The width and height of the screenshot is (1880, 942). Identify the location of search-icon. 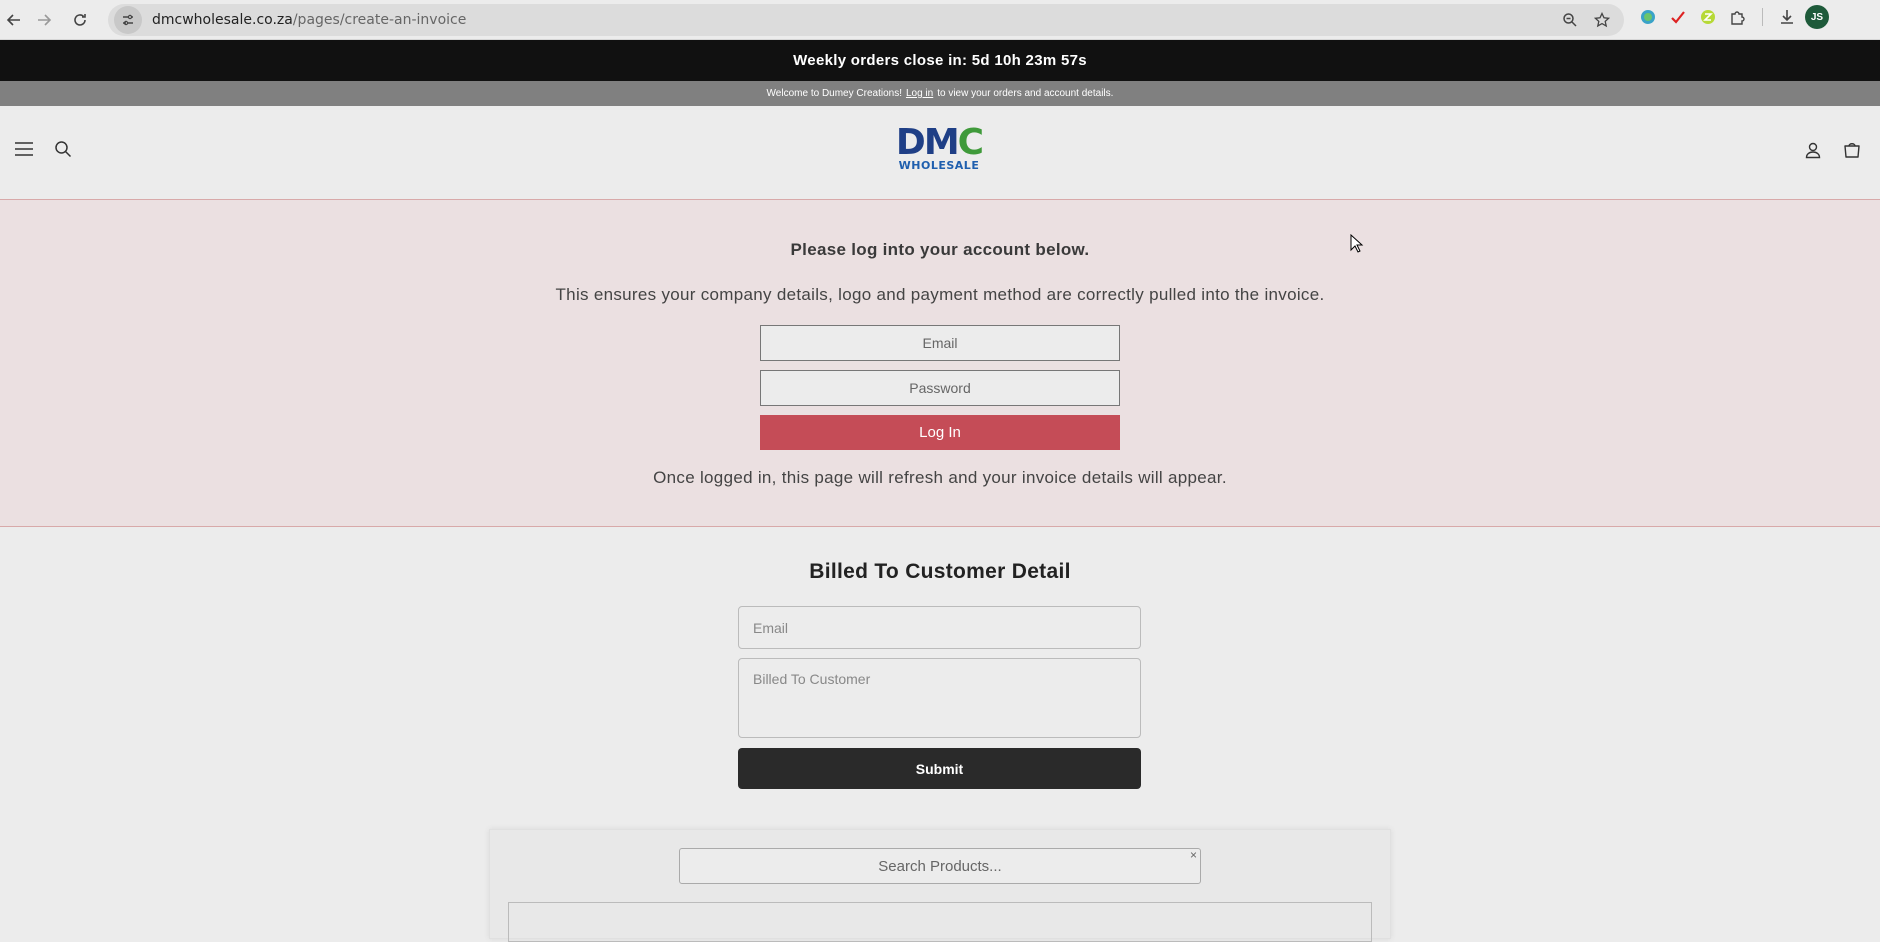
(63, 151).